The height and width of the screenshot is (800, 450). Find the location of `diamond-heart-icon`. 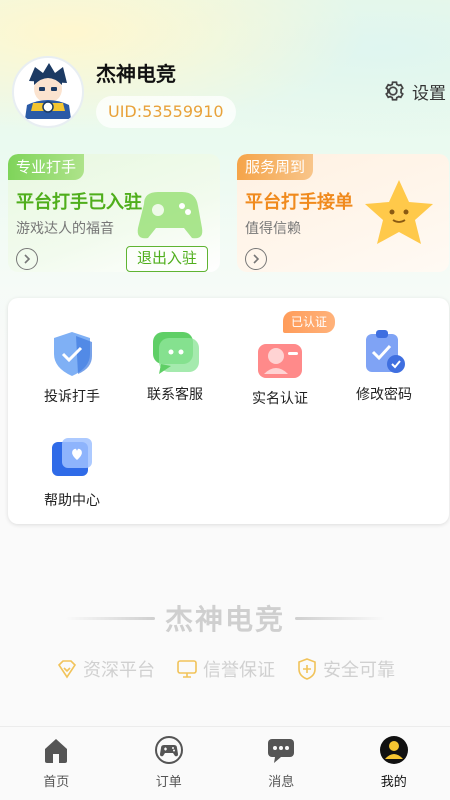

diamond-heart-icon is located at coordinates (67, 669).